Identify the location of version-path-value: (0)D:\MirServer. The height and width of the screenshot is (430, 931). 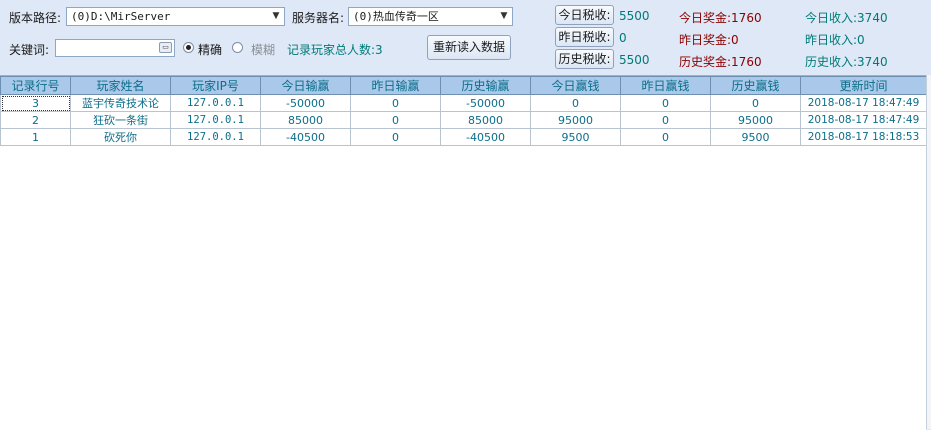
(121, 16).